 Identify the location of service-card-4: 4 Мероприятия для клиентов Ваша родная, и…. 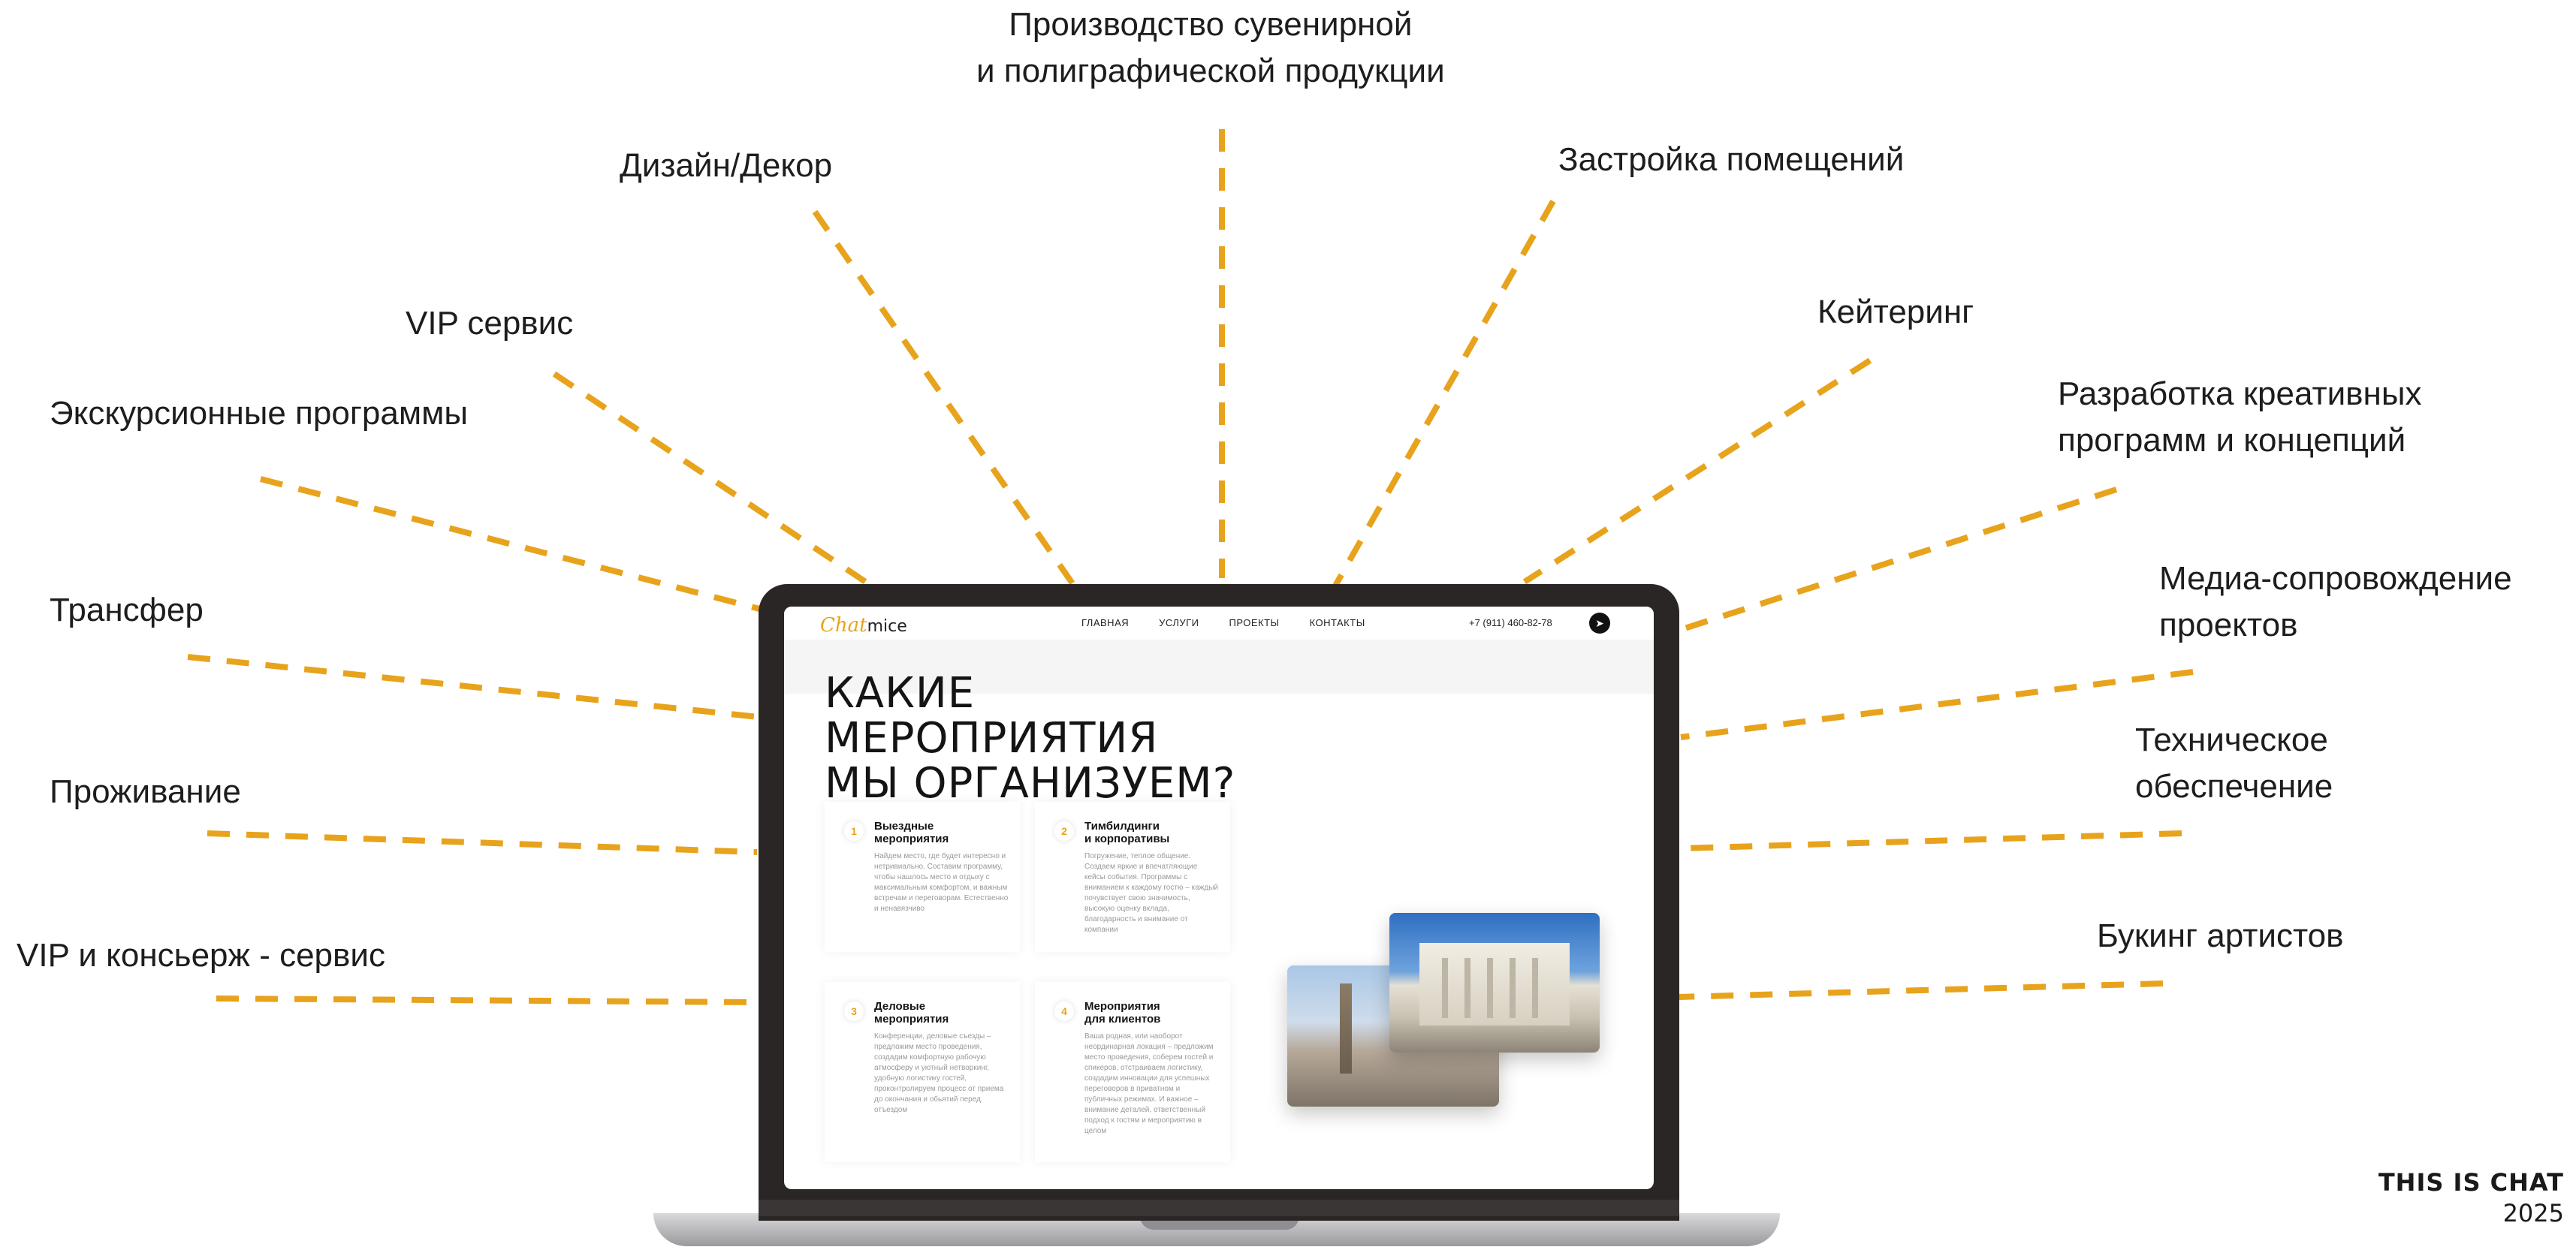
(1132, 1072).